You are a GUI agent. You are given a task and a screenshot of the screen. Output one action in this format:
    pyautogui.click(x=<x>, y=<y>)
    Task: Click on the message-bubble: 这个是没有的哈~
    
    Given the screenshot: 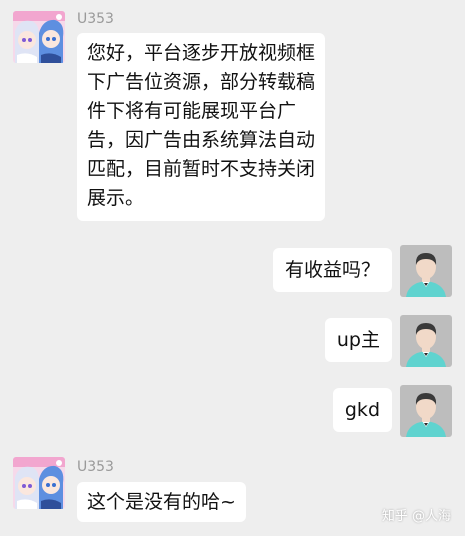 What is the action you would take?
    pyautogui.click(x=161, y=502)
    